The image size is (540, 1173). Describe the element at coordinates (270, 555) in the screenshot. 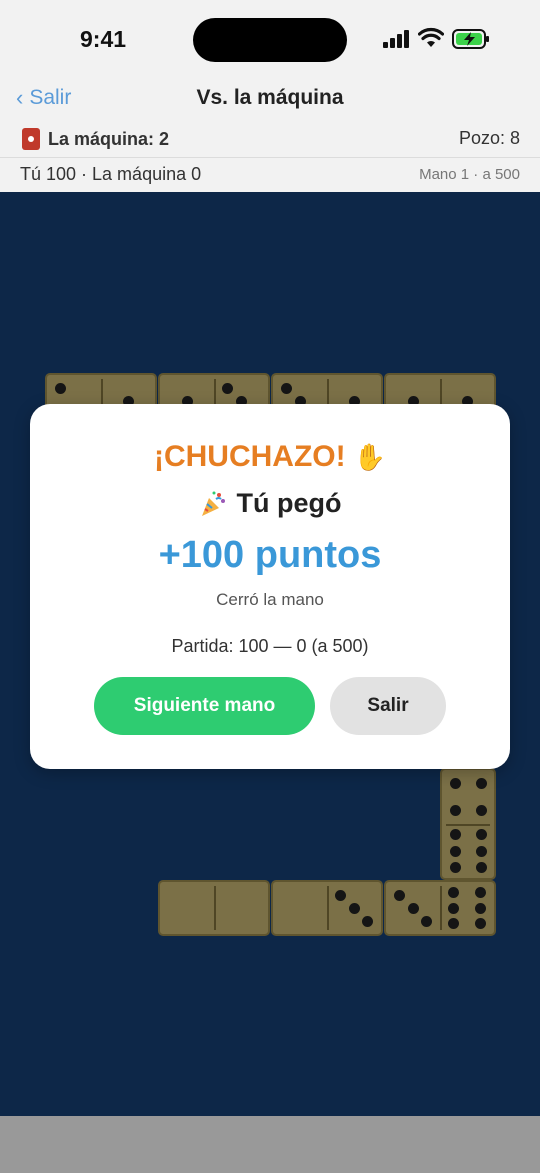

I see `points-earned: +100 puntos` at that location.